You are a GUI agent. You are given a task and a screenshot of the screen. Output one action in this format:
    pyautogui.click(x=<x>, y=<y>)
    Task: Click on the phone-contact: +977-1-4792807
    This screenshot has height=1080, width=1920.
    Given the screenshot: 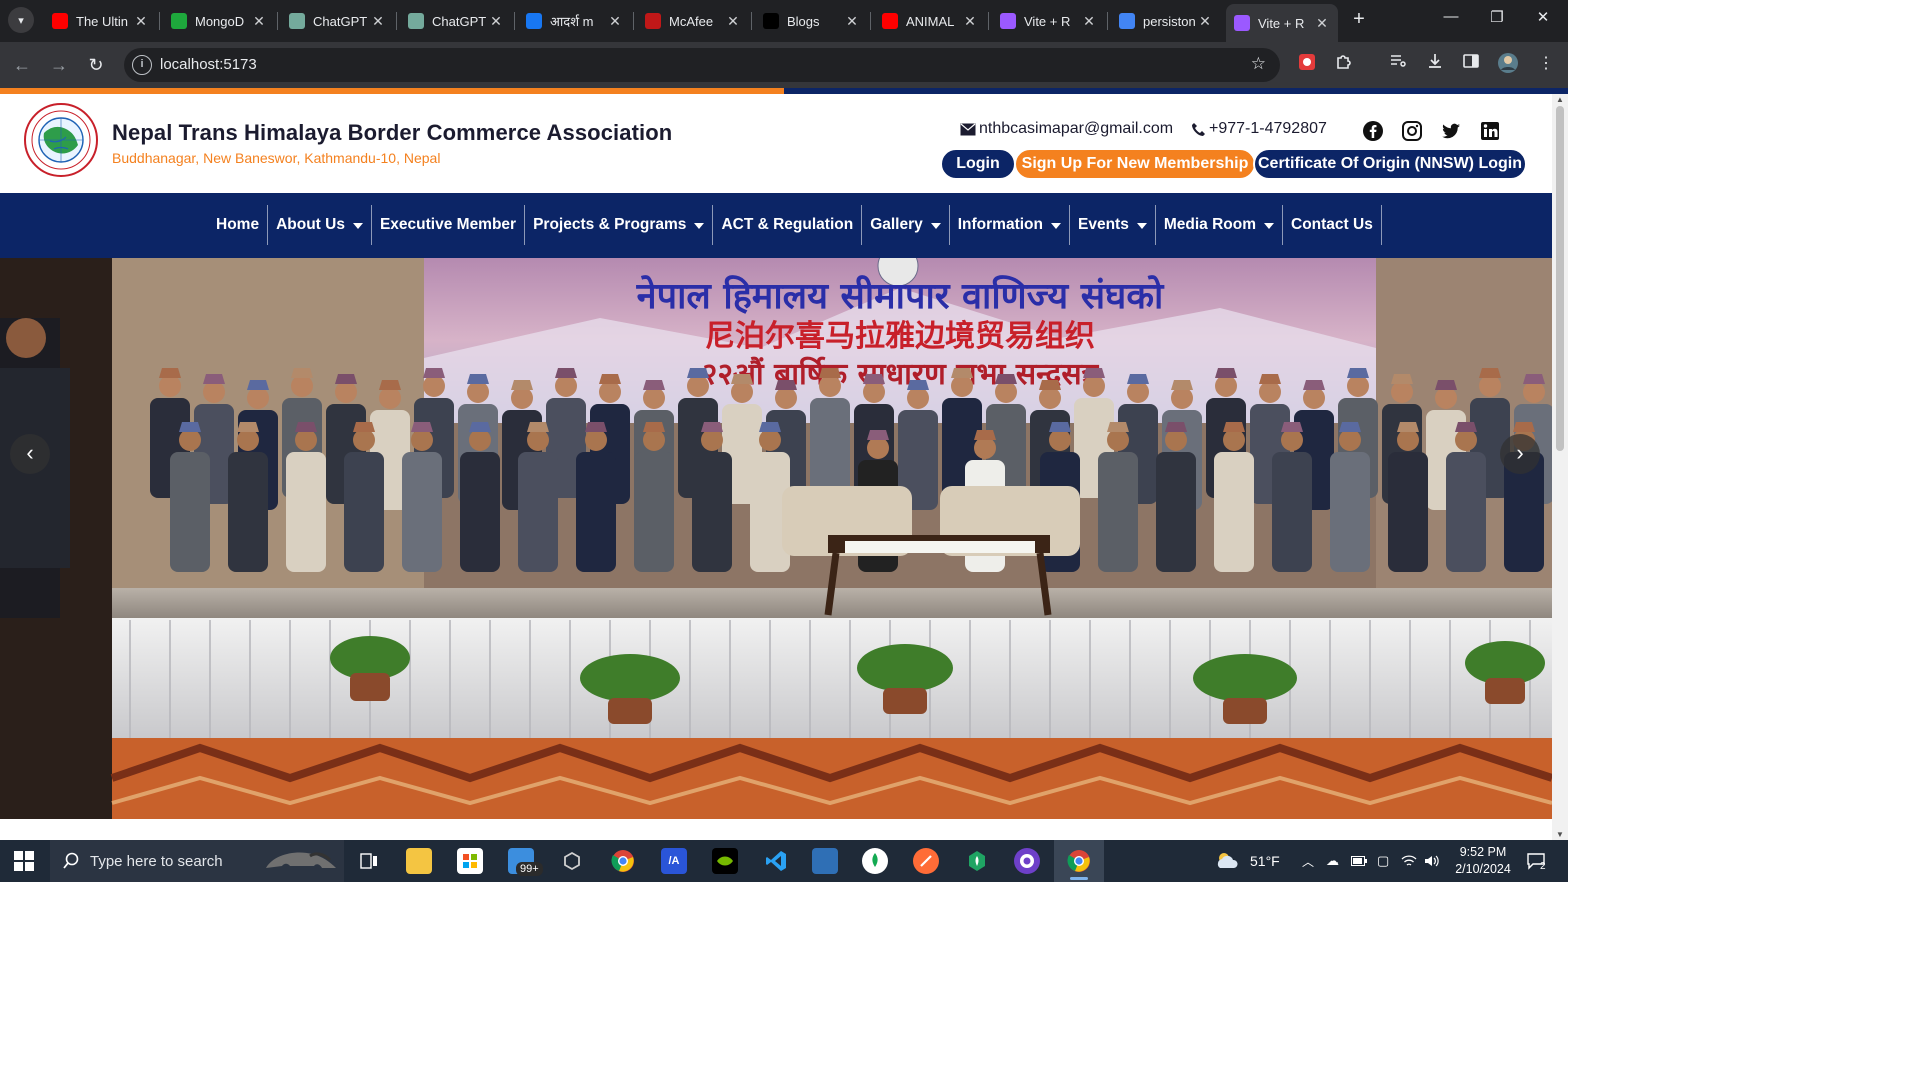 What is the action you would take?
    pyautogui.click(x=1259, y=129)
    